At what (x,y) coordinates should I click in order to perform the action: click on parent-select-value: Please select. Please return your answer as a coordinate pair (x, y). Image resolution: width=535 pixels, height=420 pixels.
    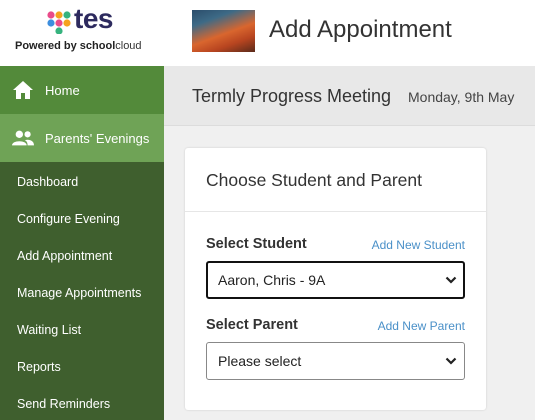
    Looking at the image, I should click on (260, 361).